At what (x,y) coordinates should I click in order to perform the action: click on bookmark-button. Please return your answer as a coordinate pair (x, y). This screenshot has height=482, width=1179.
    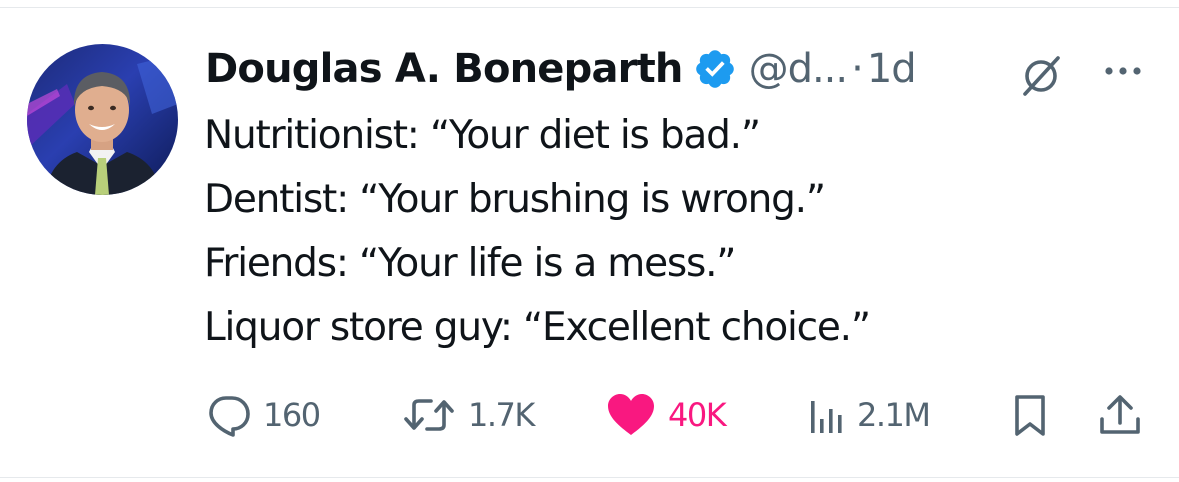
    Looking at the image, I should click on (1030, 415).